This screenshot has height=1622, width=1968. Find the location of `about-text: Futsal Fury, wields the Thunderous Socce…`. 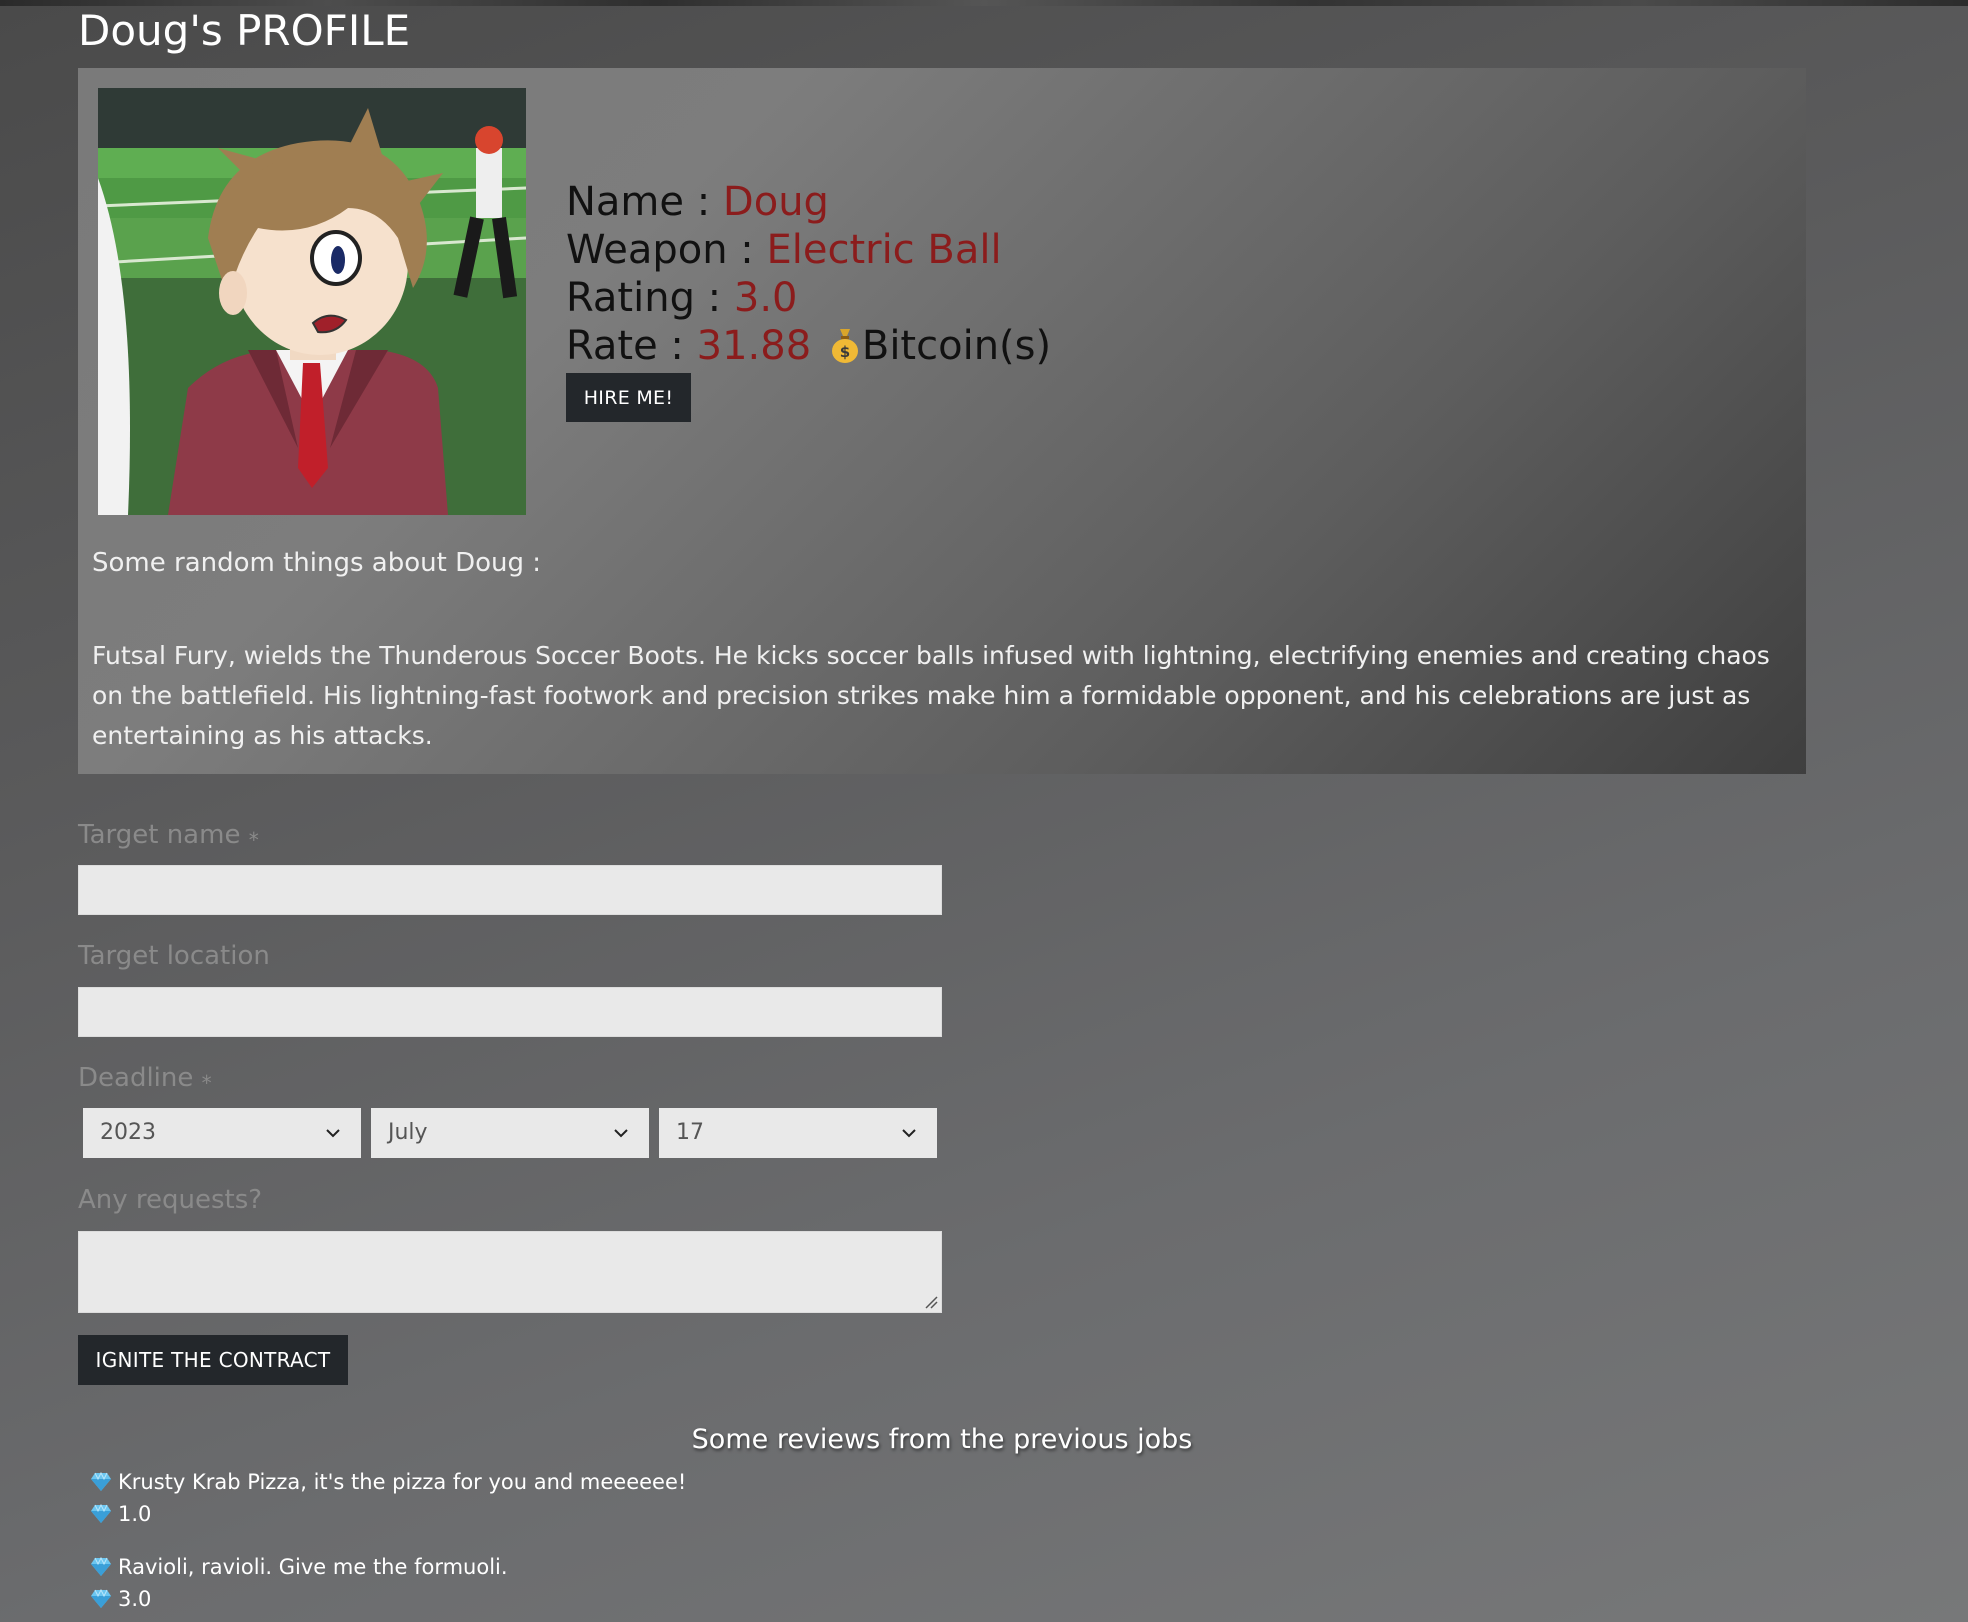

about-text: Futsal Fury, wields the Thunderous Socce… is located at coordinates (931, 695).